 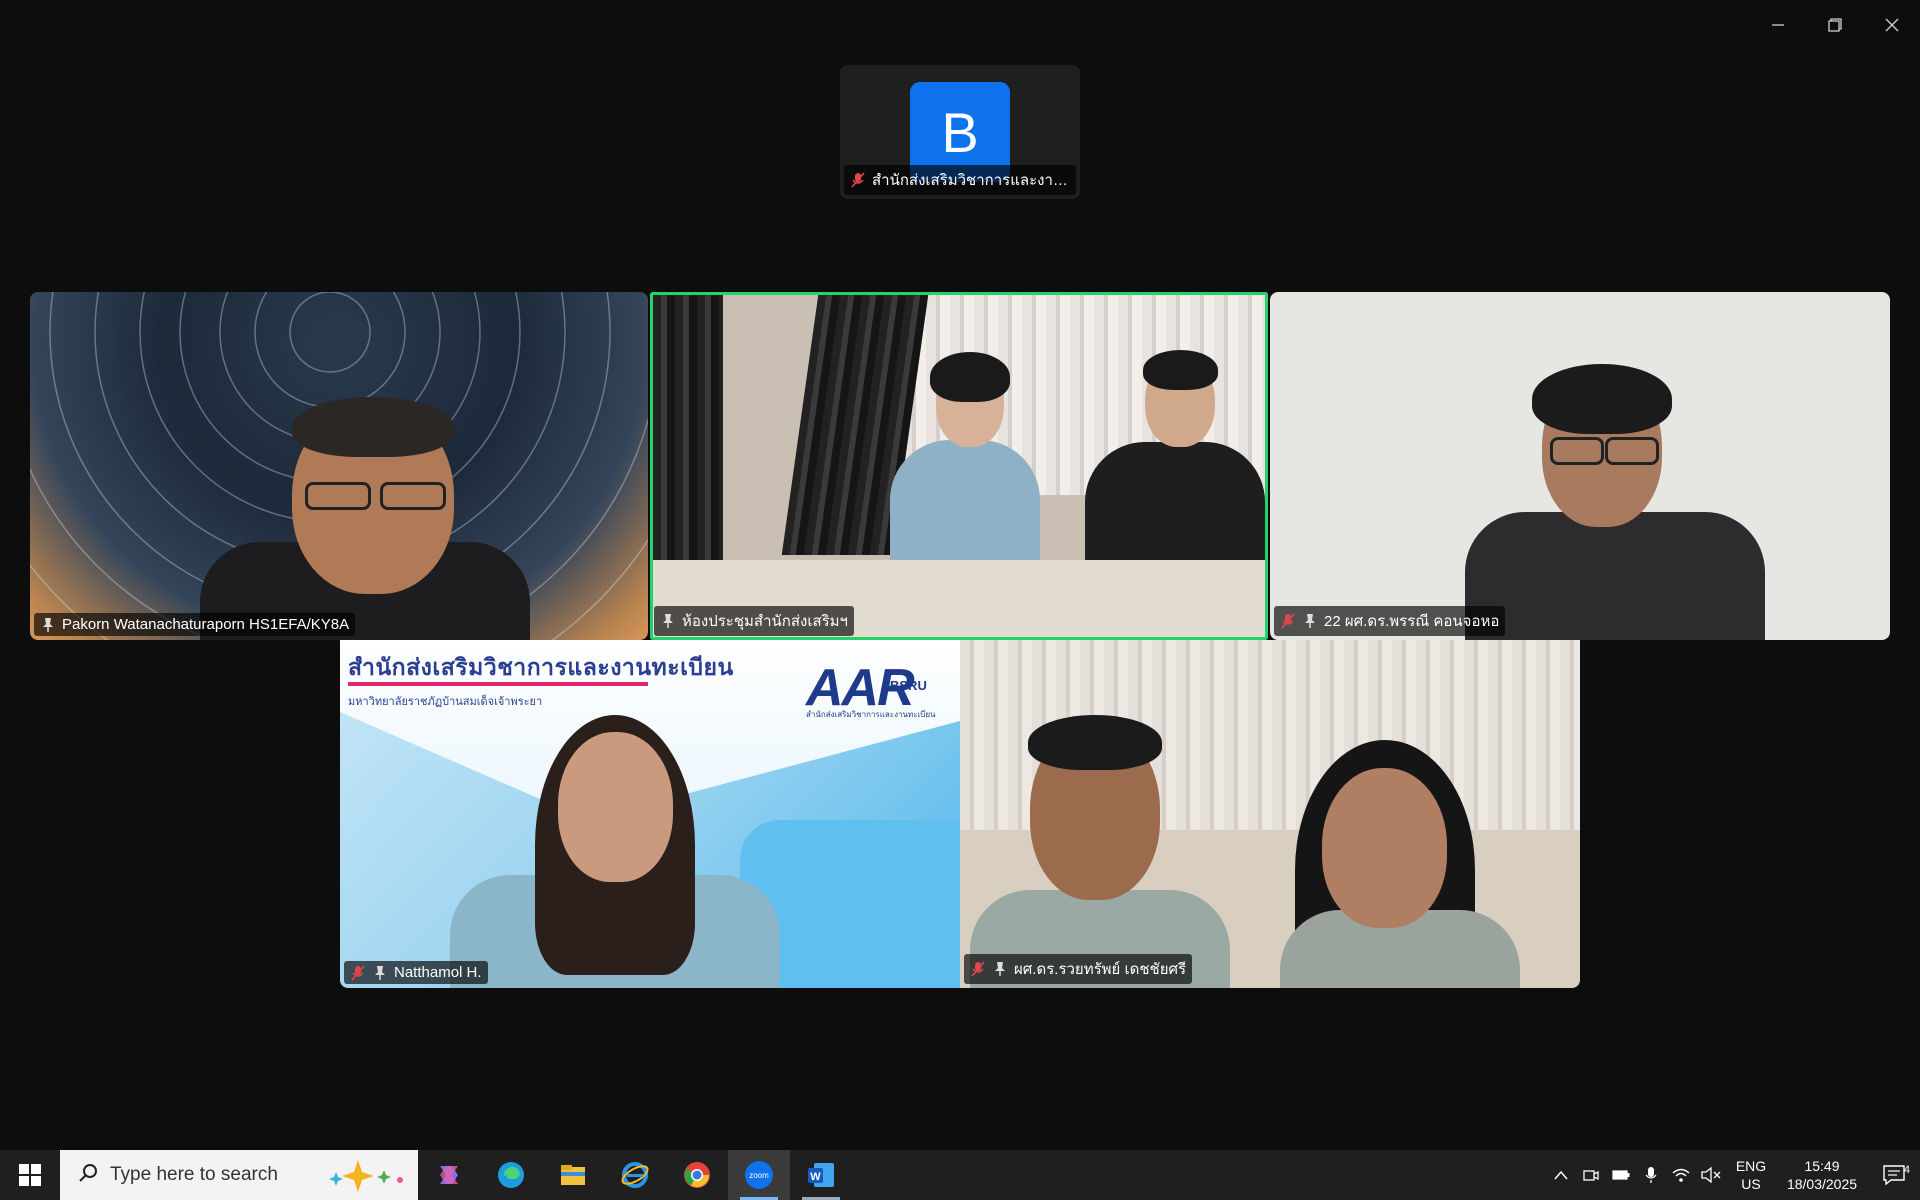 I want to click on minimize-button, so click(x=1777, y=25).